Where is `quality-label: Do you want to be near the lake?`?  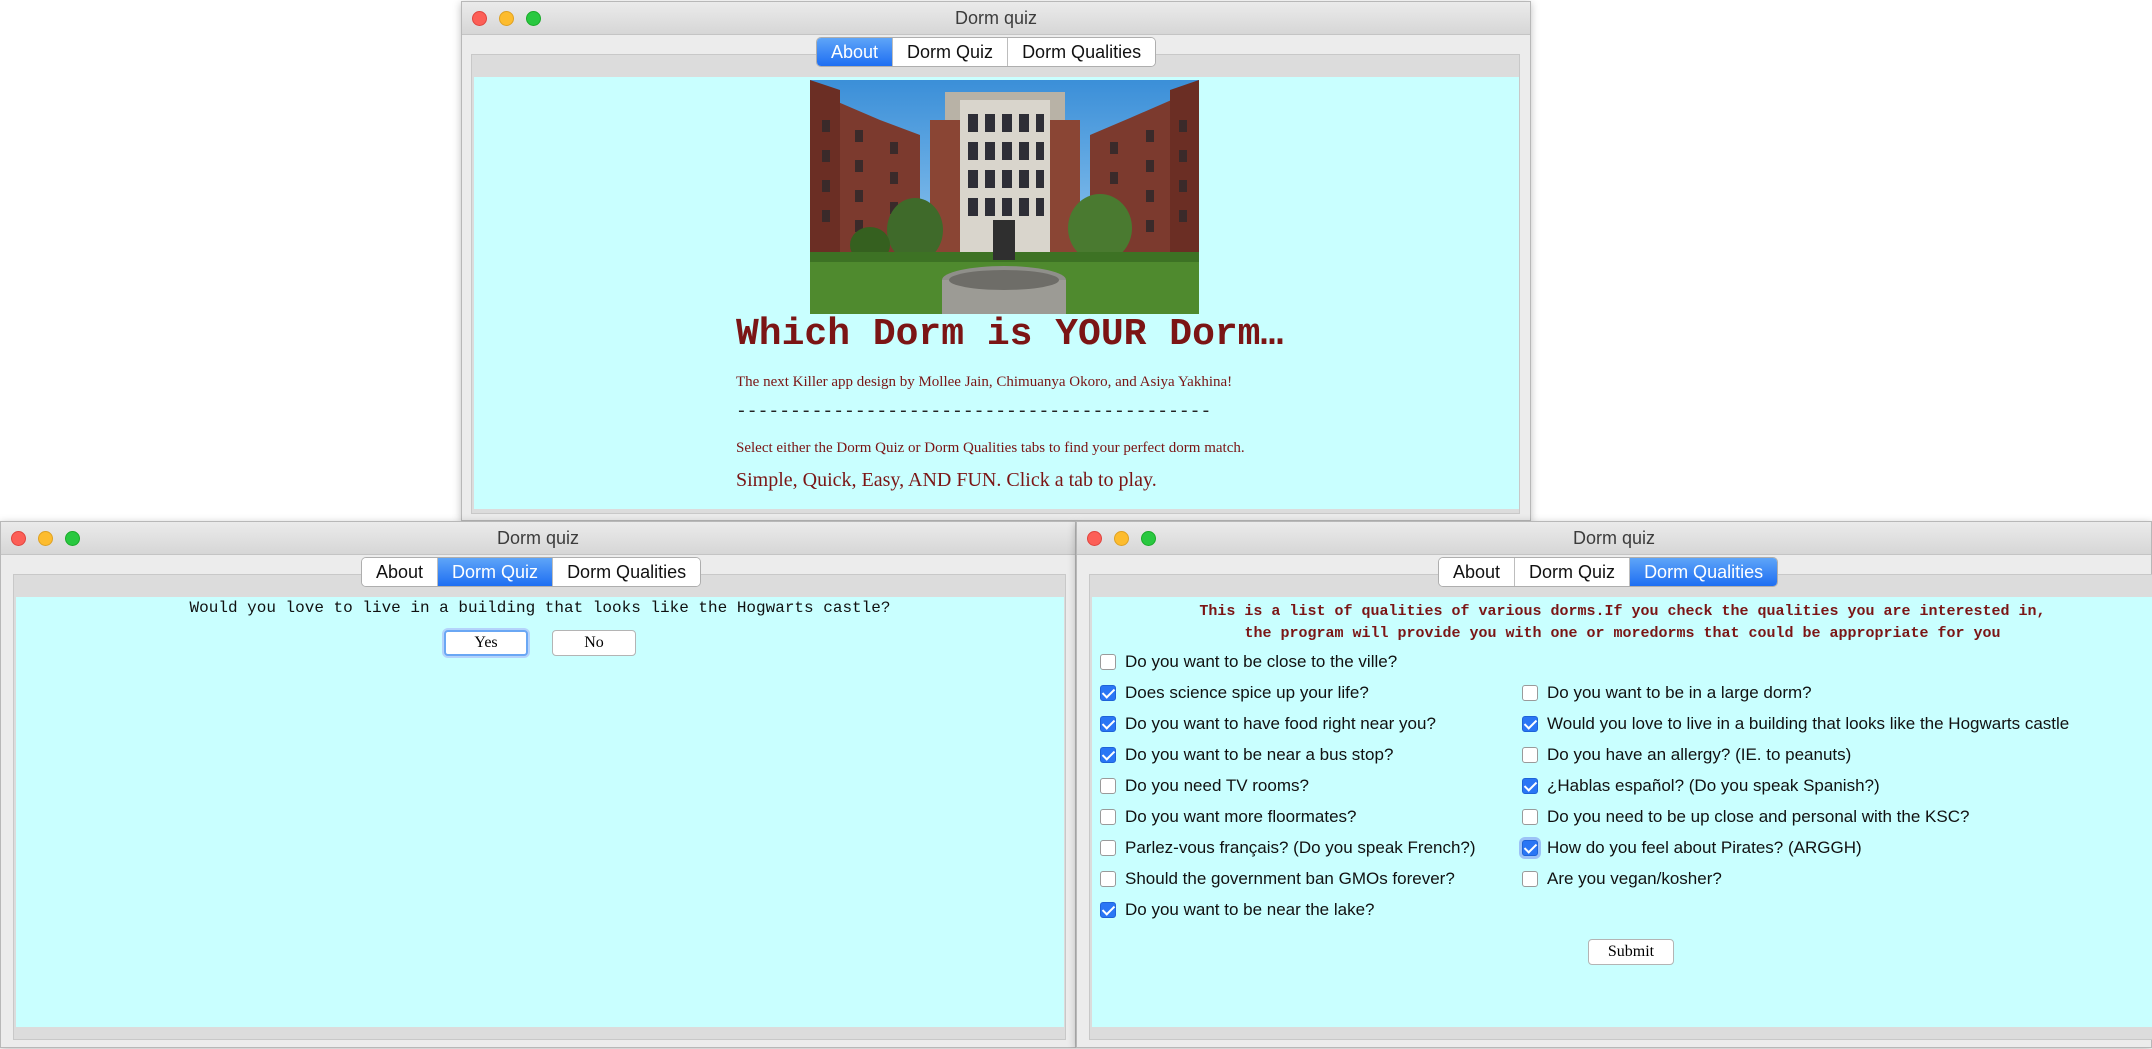
quality-label: Do you want to be near the lake? is located at coordinates (1250, 909).